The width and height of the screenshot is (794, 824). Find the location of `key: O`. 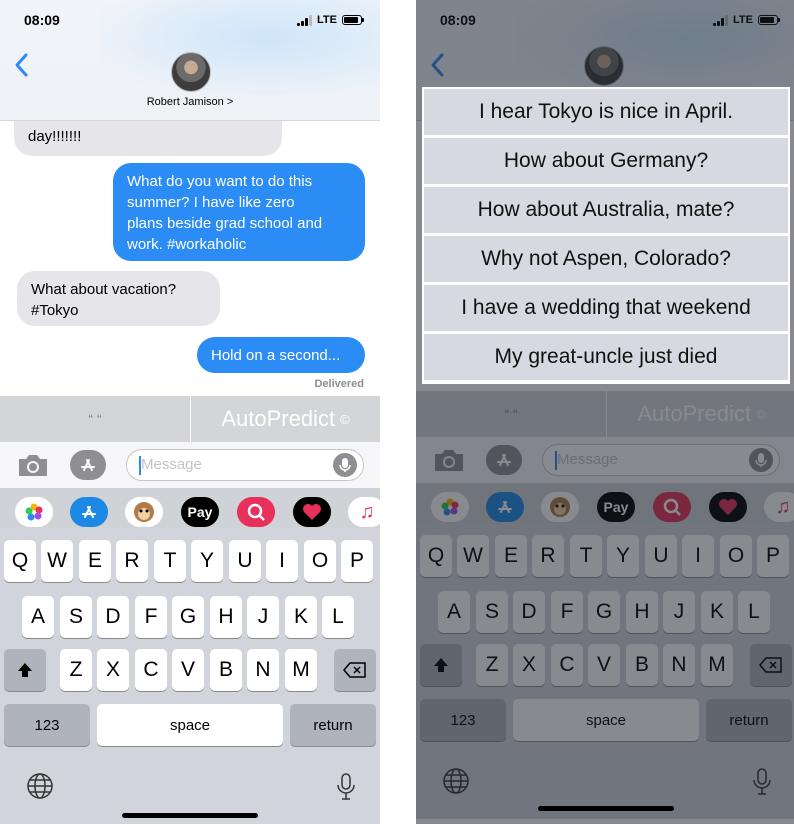

key: O is located at coordinates (320, 561).